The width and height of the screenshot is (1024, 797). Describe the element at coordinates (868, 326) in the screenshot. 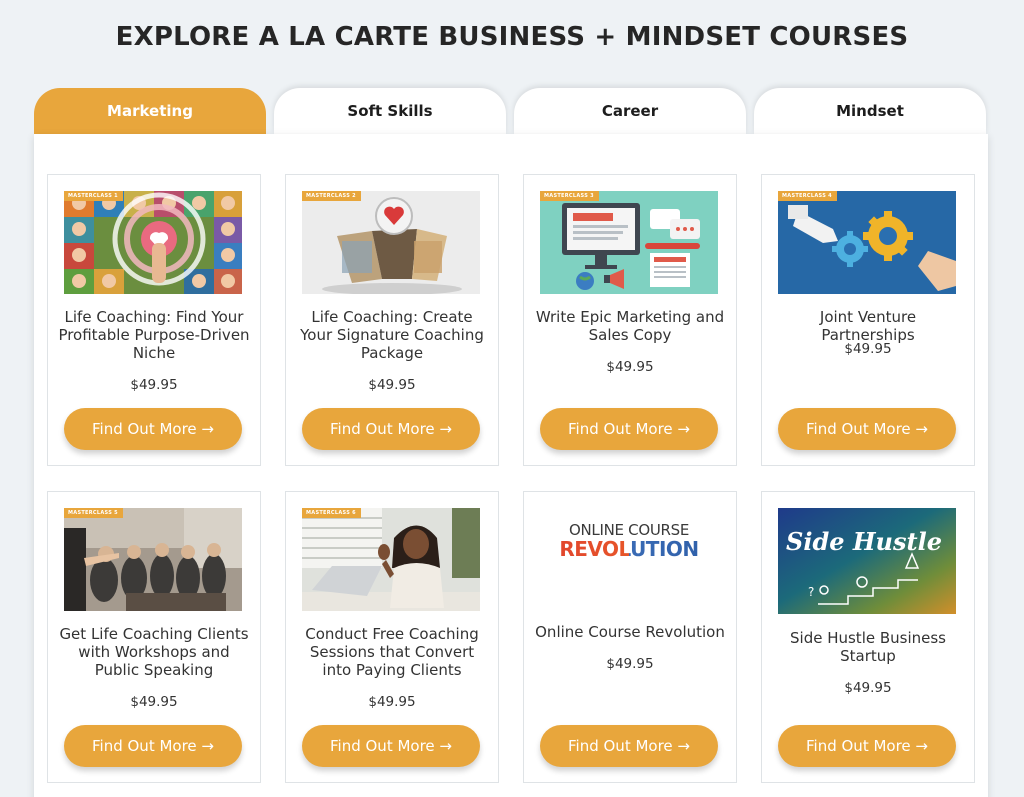

I see `course-title: Joint Venture Partnerships` at that location.